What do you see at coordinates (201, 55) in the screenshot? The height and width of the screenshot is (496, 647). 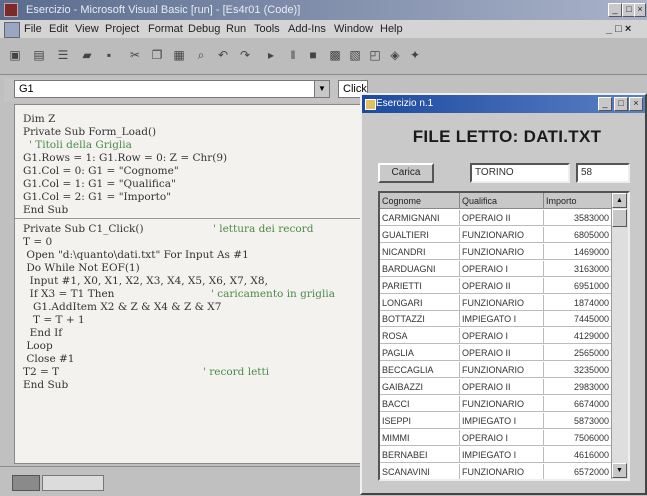 I see `find-icon: ⌕` at bounding box center [201, 55].